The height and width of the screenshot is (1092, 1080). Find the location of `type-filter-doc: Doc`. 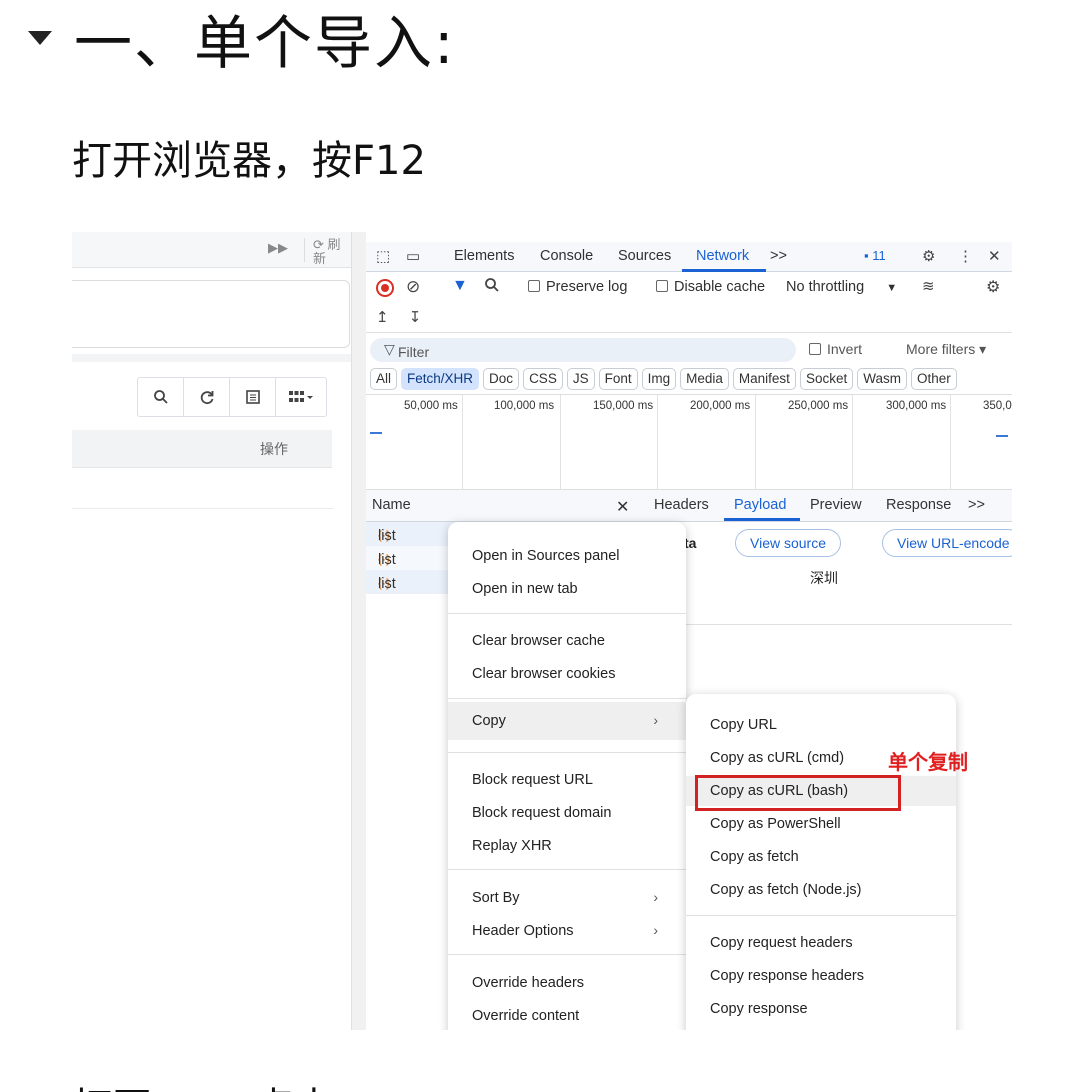

type-filter-doc: Doc is located at coordinates (501, 379).